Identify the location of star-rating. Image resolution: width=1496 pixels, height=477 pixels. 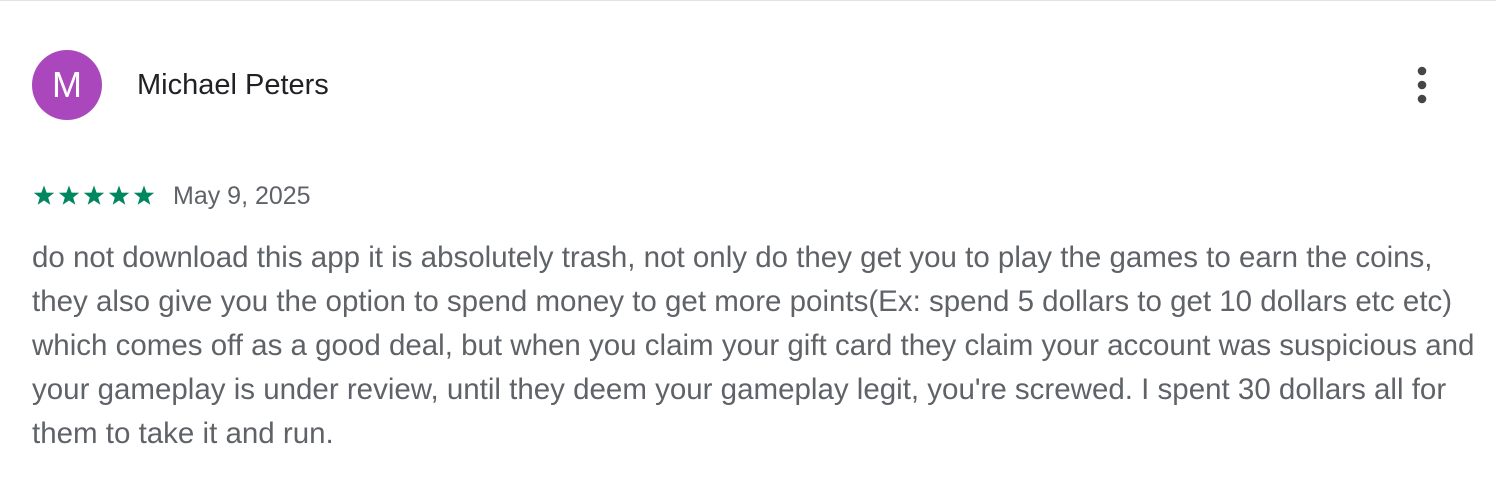
(94, 196).